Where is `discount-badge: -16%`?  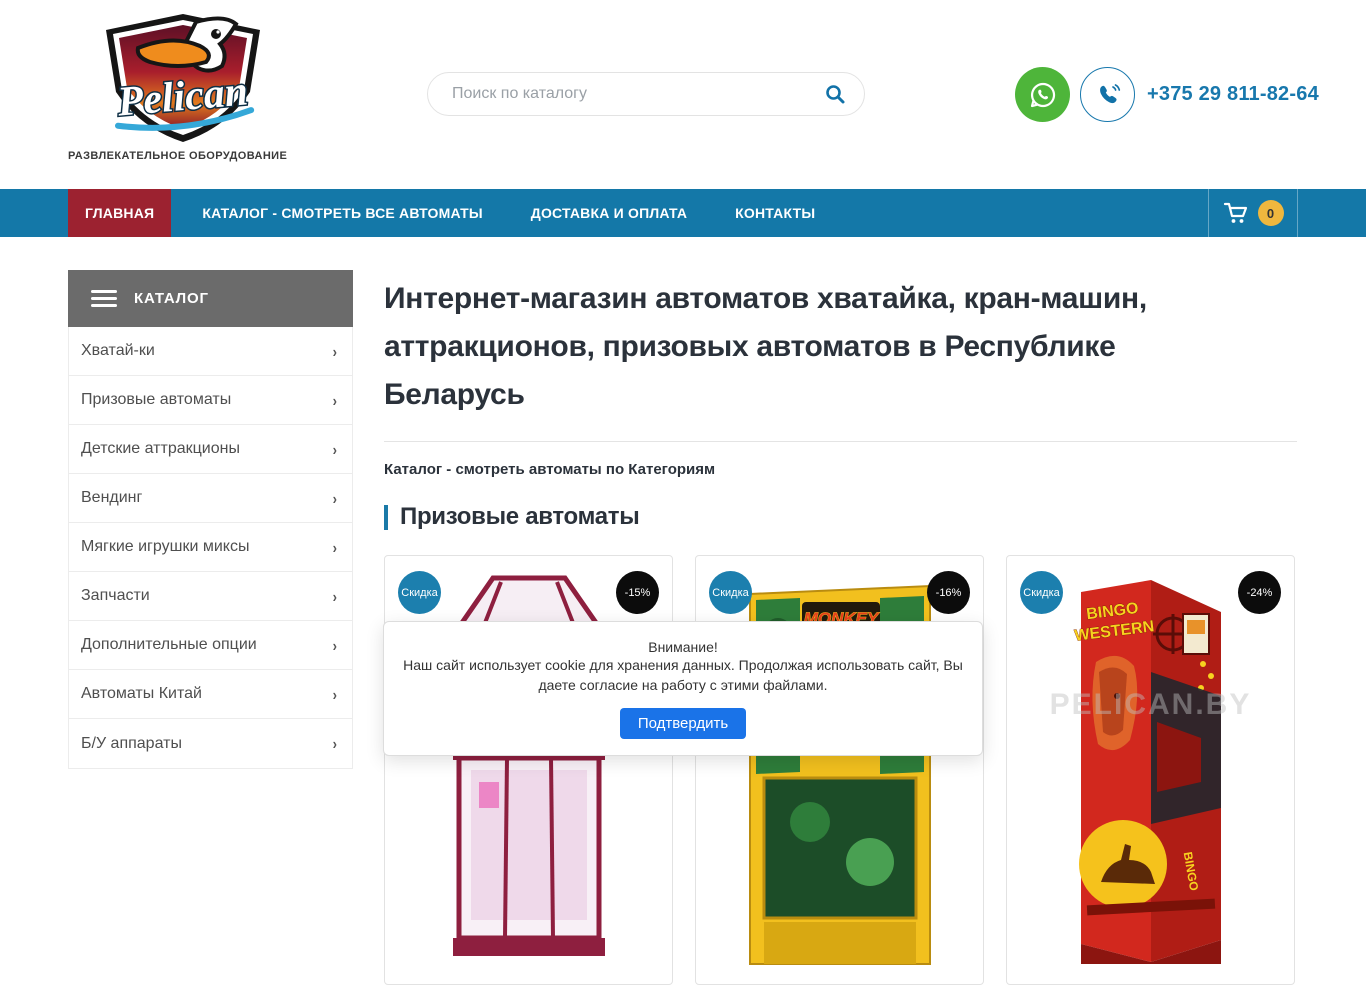 discount-badge: -16% is located at coordinates (948, 592).